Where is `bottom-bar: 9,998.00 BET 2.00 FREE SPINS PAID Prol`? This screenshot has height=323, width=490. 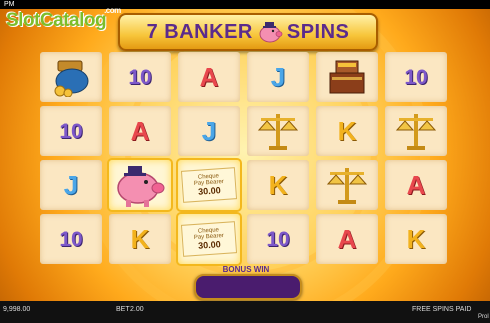
bottom-bar: 9,998.00 BET 2.00 FREE SPINS PAID Prol is located at coordinates (245, 312).